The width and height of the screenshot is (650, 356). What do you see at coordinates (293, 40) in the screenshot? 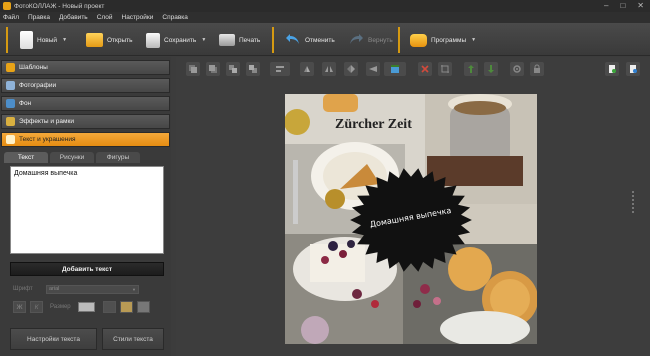
I see `undo-arrow-icon` at bounding box center [293, 40].